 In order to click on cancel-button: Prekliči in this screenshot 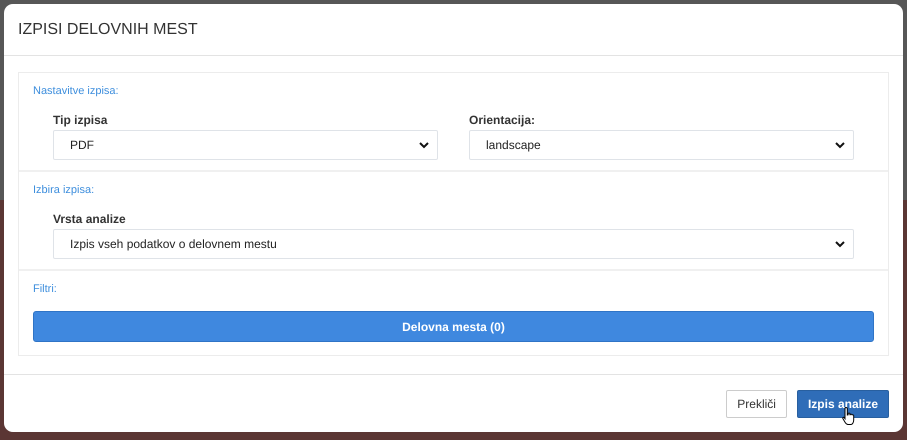, I will do `click(756, 404)`.